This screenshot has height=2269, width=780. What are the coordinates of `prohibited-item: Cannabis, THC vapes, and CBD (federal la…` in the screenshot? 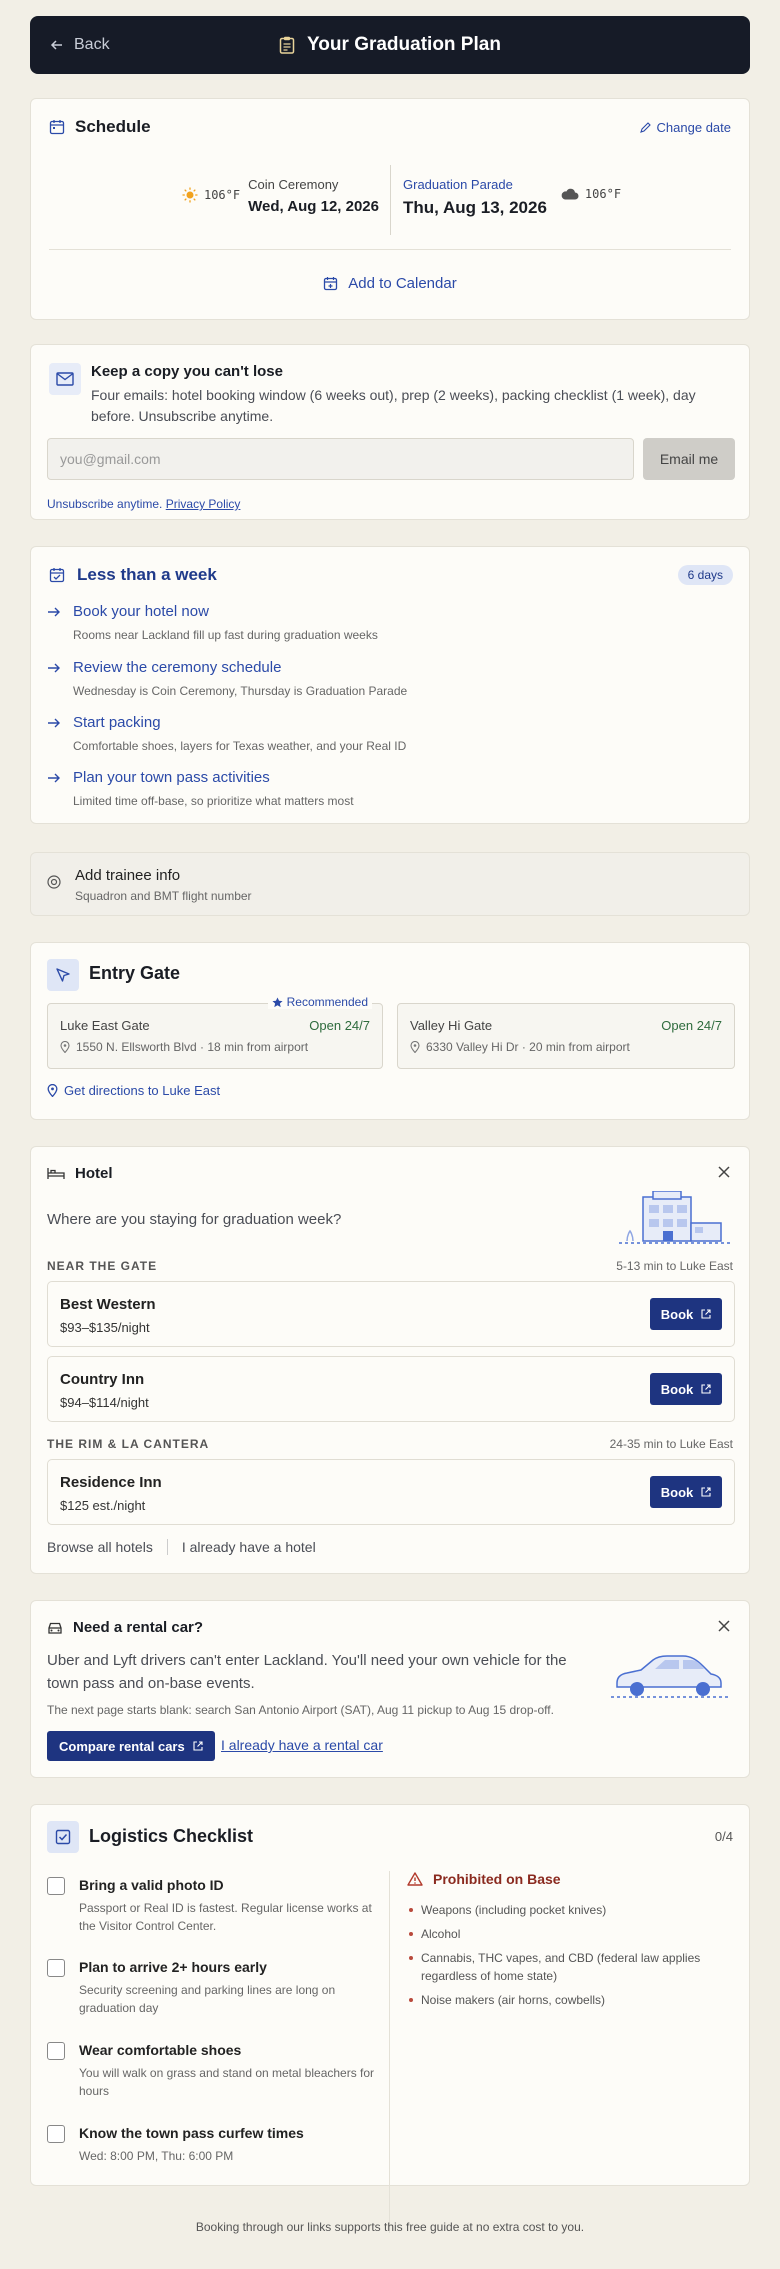 It's located at (572, 1967).